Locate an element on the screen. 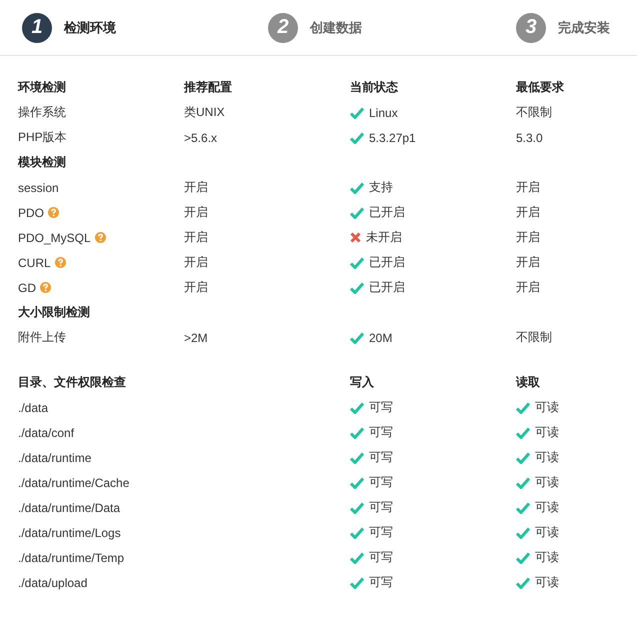 This screenshot has height=622, width=637. status-text: 支持 is located at coordinates (381, 187).